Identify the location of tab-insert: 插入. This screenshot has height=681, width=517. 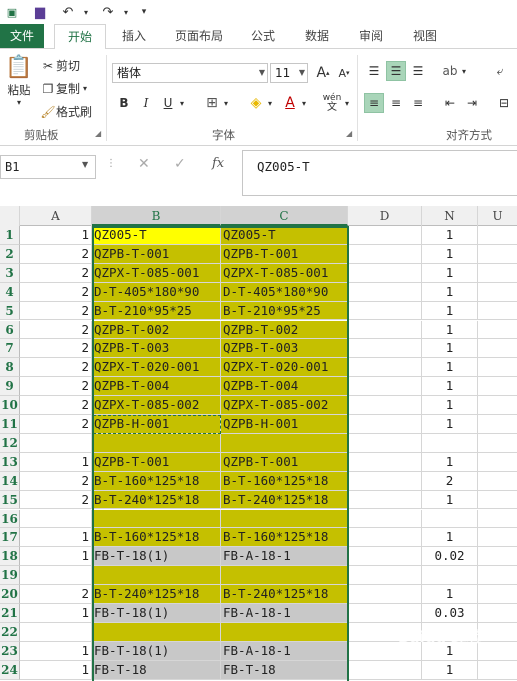
(134, 36).